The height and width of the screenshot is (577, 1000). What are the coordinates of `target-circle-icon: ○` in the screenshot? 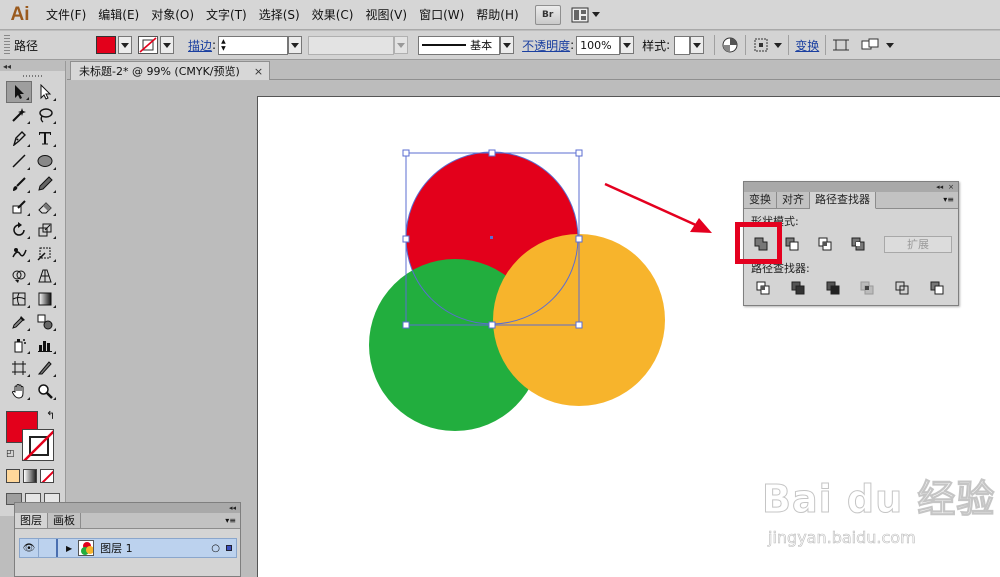 It's located at (215, 548).